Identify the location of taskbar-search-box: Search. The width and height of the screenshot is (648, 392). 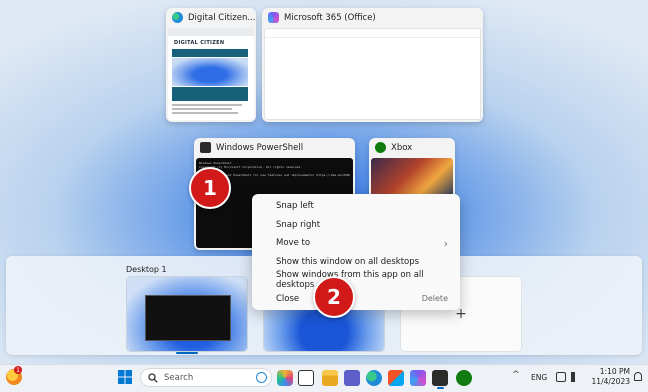
(206, 377).